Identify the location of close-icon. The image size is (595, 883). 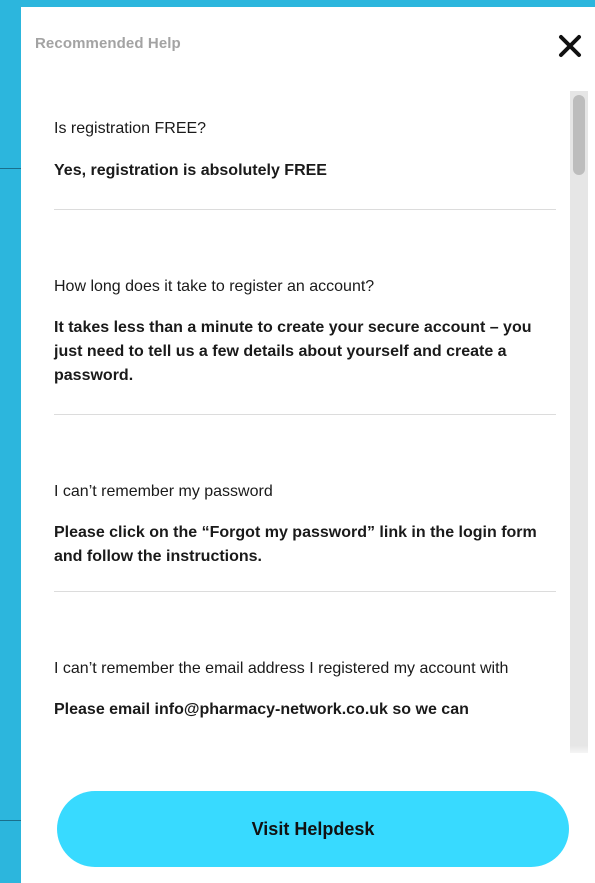
(570, 46).